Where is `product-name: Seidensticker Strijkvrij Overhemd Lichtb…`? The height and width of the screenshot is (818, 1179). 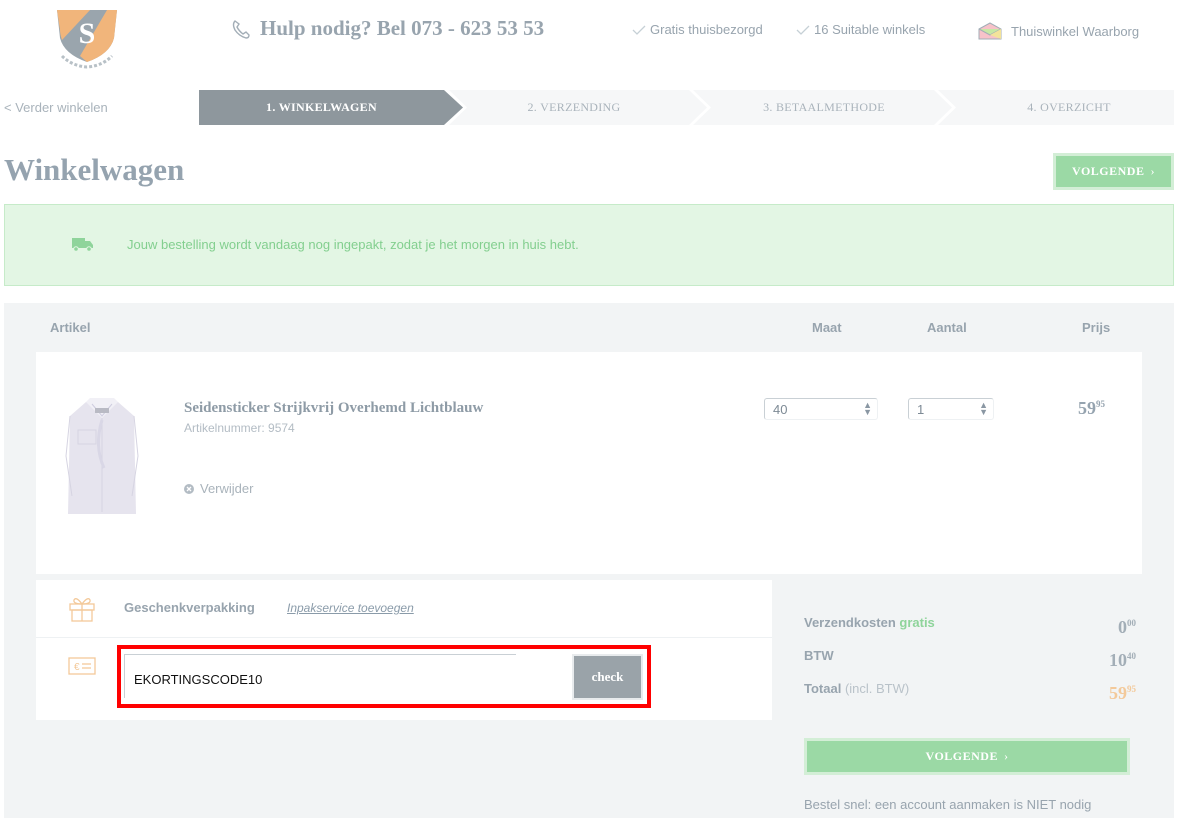
product-name: Seidensticker Strijkvrij Overhemd Lichtb… is located at coordinates (333, 408).